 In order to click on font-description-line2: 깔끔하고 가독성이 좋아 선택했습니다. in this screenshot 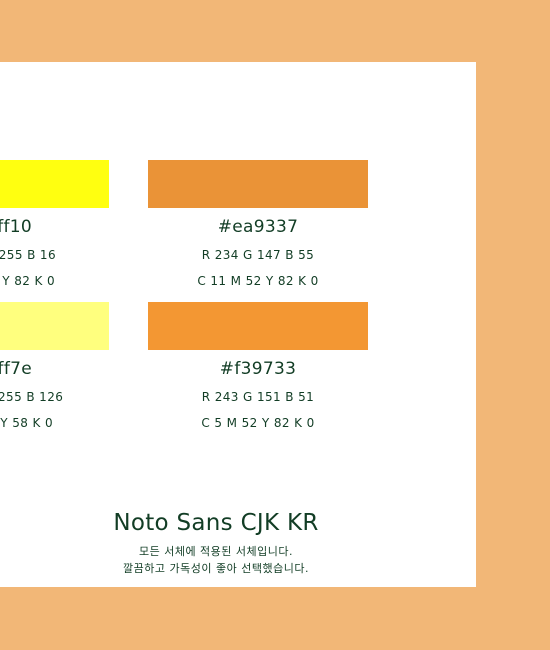, I will do `click(216, 568)`.